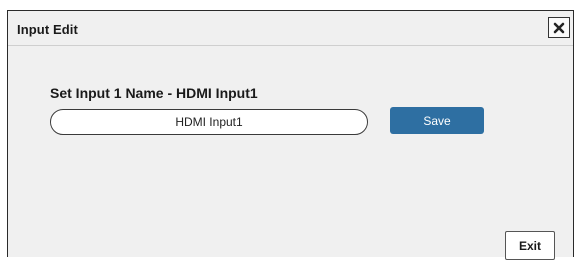 This screenshot has height=260, width=575. I want to click on close-icon, so click(559, 28).